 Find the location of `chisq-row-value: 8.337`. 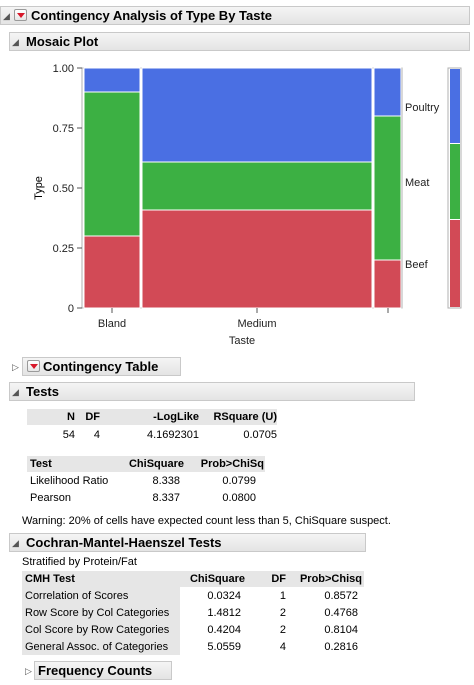

chisq-row-value: 8.337 is located at coordinates (166, 498).